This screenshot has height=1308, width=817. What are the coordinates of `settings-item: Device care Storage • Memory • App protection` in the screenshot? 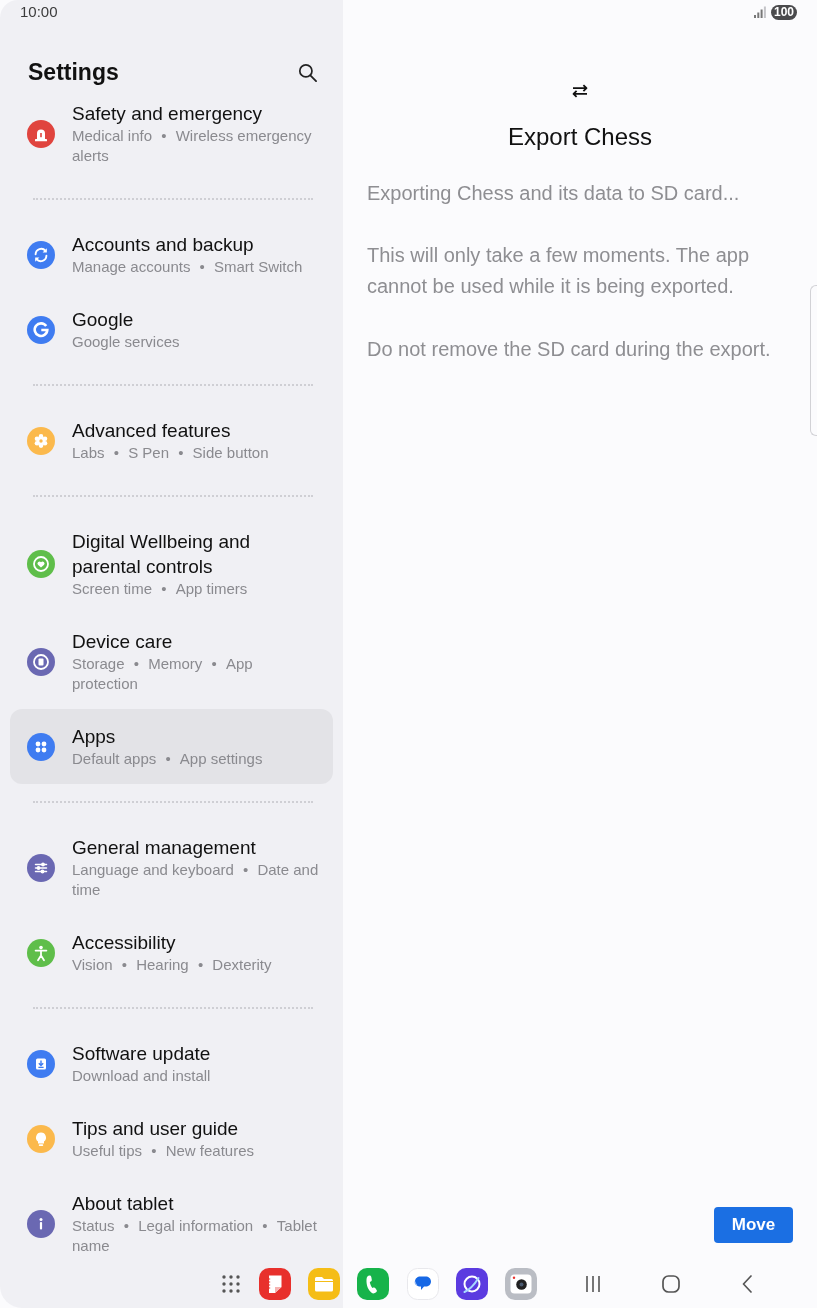 It's located at (171, 661).